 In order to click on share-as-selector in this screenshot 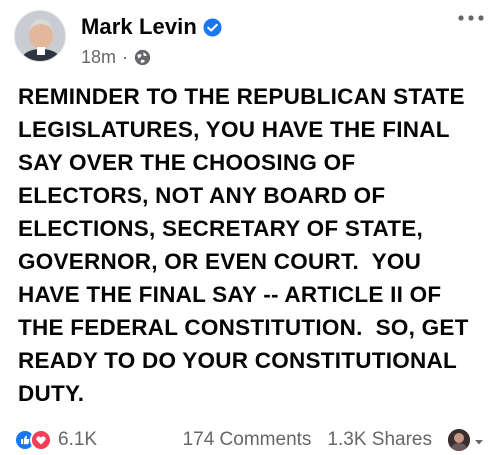, I will do `click(467, 440)`.